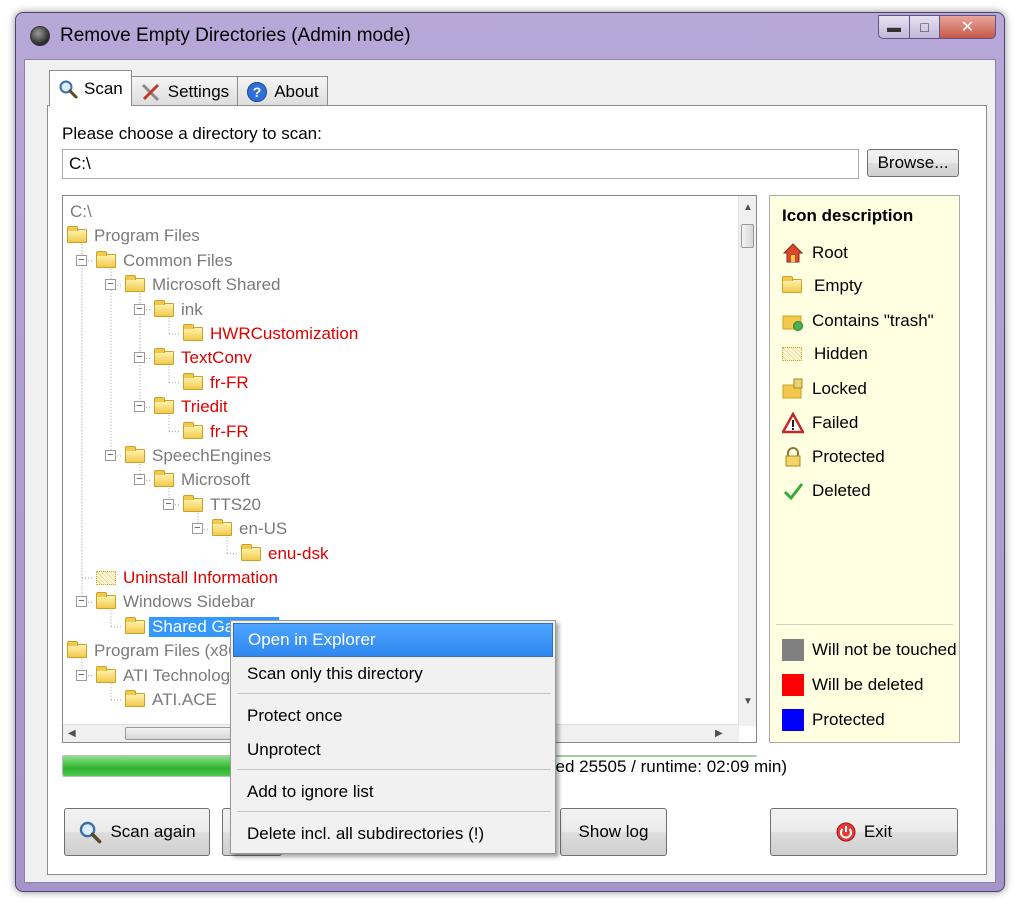 The height and width of the screenshot is (904, 1020). Describe the element at coordinates (846, 832) in the screenshot. I see `power-icon` at that location.